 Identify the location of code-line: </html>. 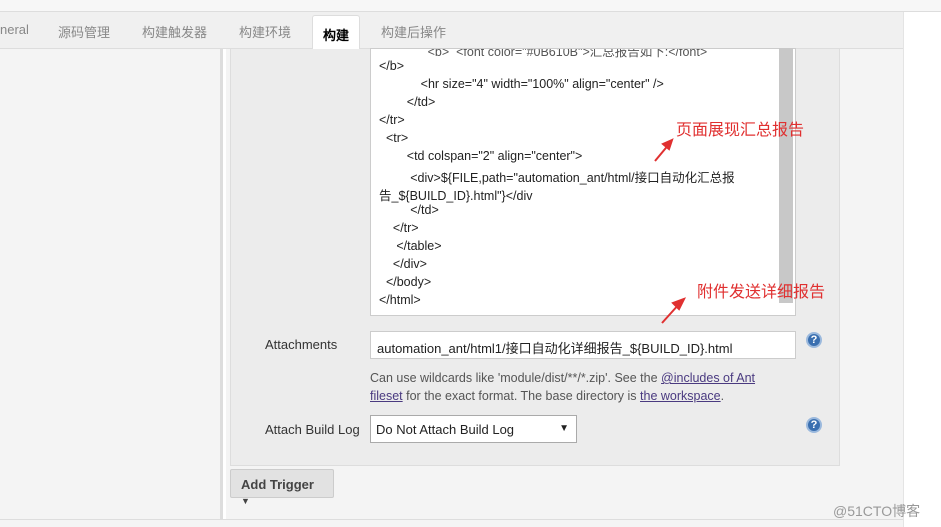
(400, 300).